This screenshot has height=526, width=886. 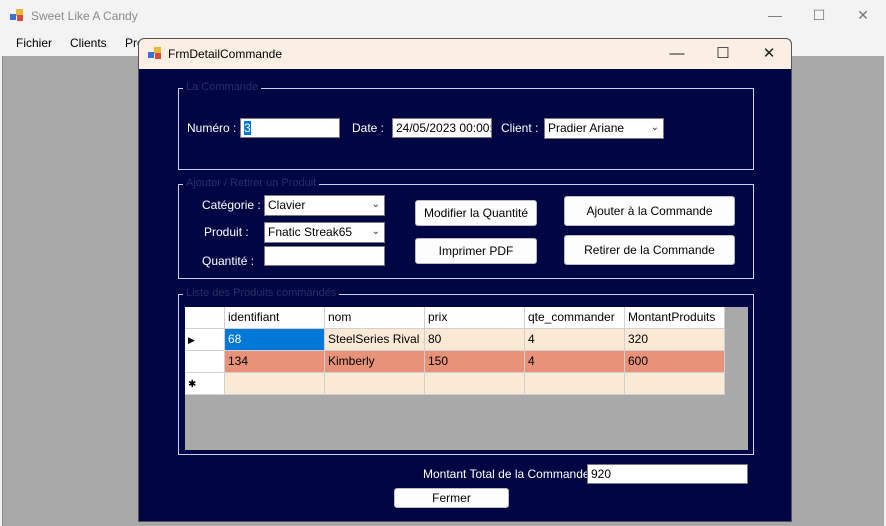 I want to click on row-selected-arrow-icon: ▶, so click(x=191, y=340).